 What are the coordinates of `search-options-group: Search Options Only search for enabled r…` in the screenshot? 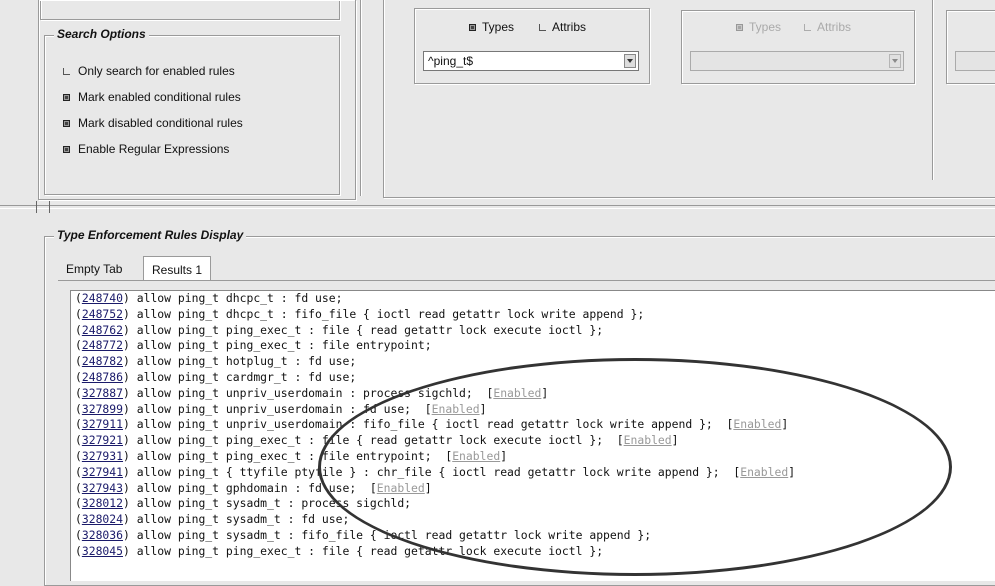 It's located at (192, 111).